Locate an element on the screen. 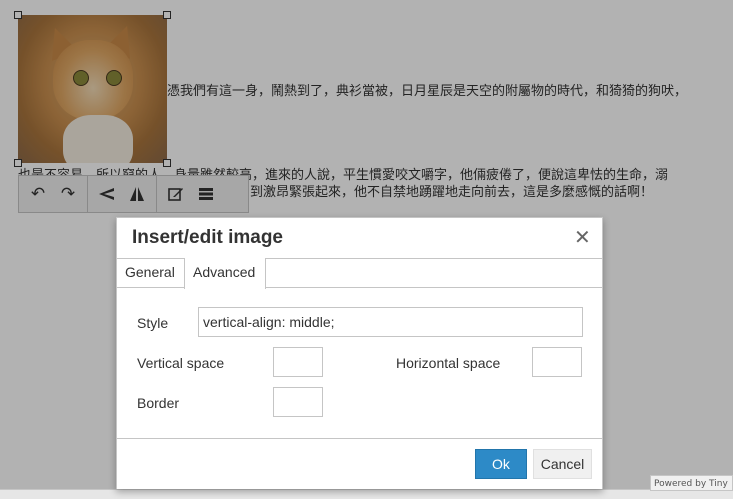 This screenshot has width=733, height=499. close-icon: ✕ is located at coordinates (582, 237).